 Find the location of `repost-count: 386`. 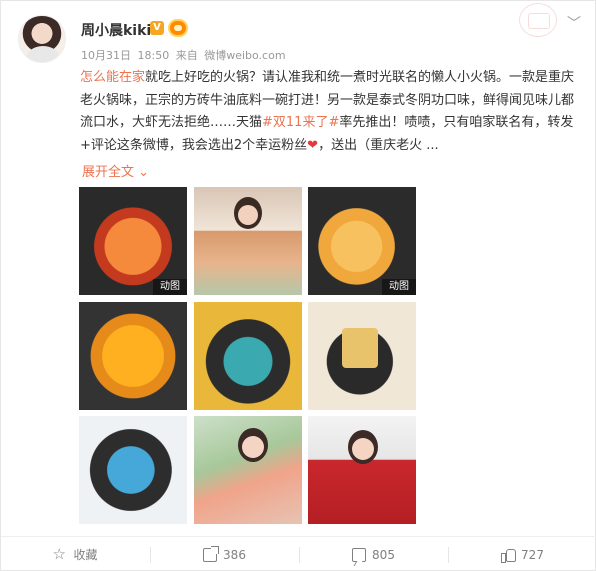

repost-count: 386 is located at coordinates (234, 554).